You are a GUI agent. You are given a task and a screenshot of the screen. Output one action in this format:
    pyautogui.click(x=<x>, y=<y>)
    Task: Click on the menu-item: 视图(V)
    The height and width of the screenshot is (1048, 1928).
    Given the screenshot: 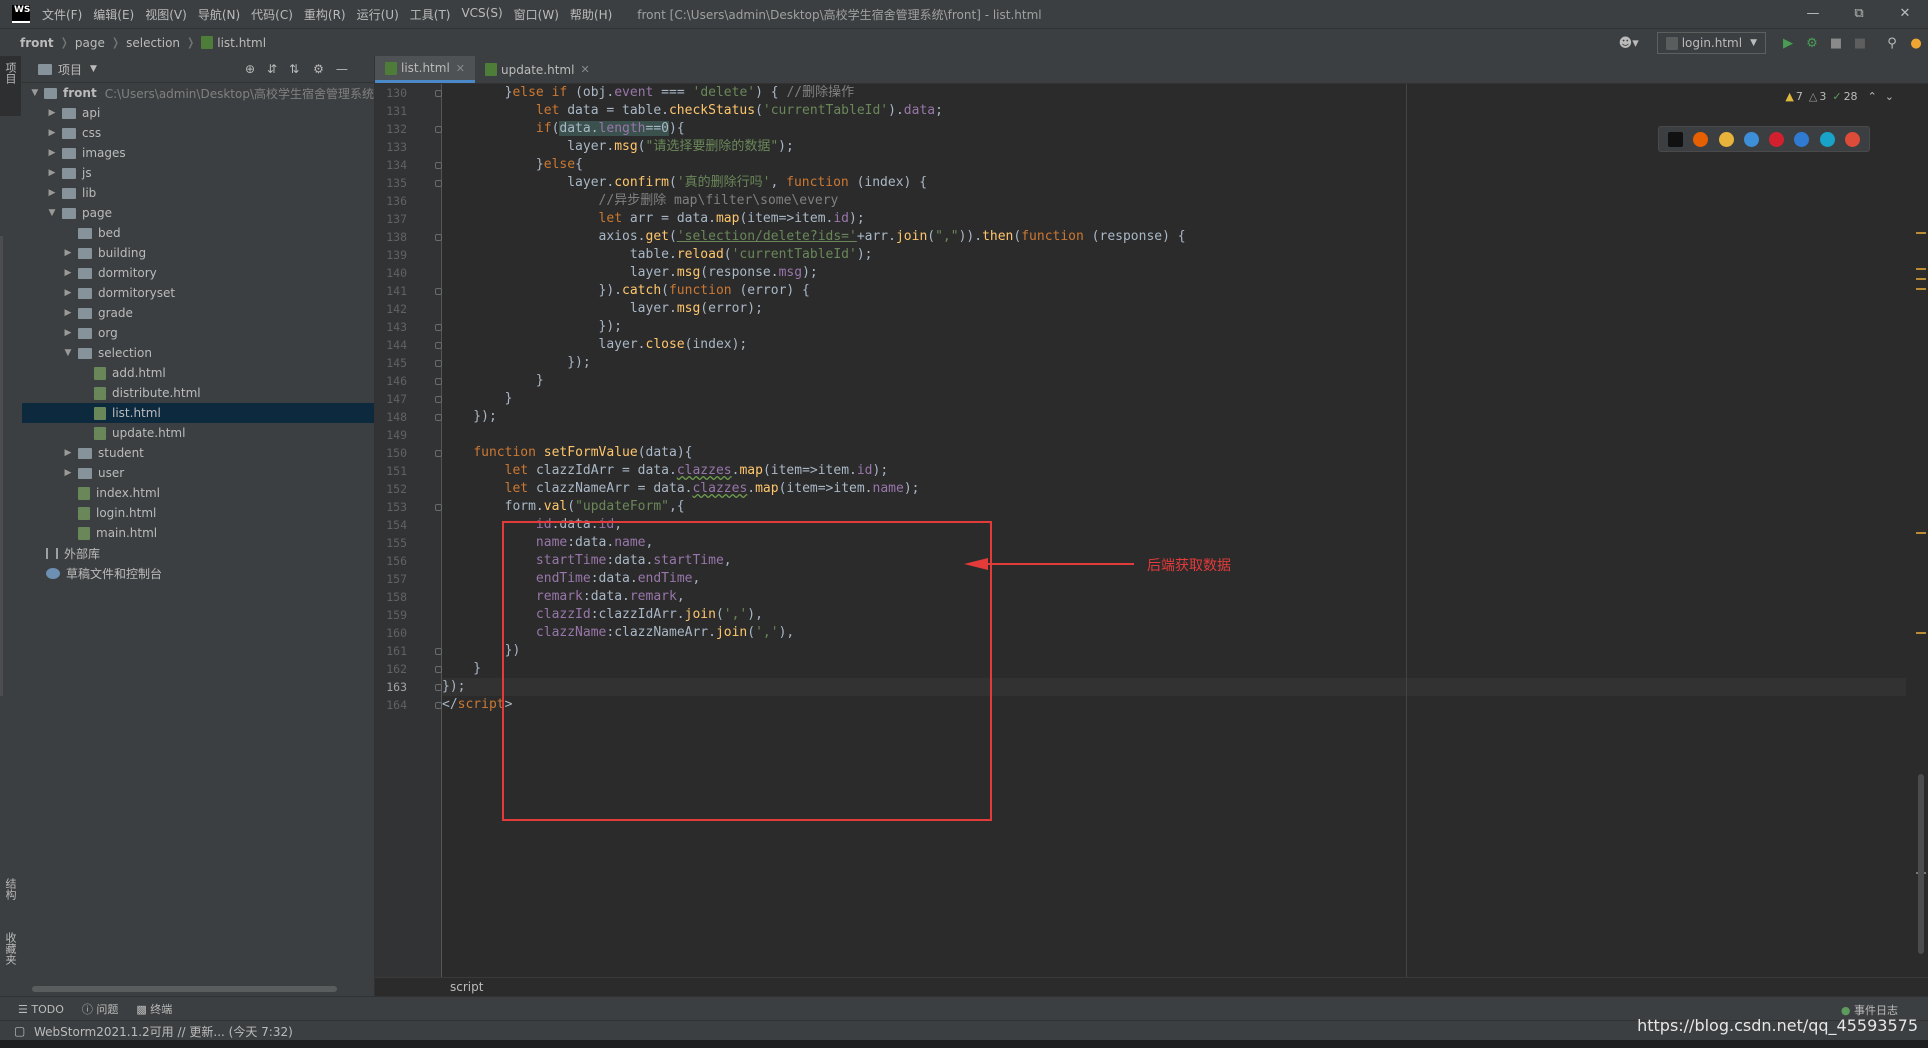 What is the action you would take?
    pyautogui.click(x=166, y=14)
    